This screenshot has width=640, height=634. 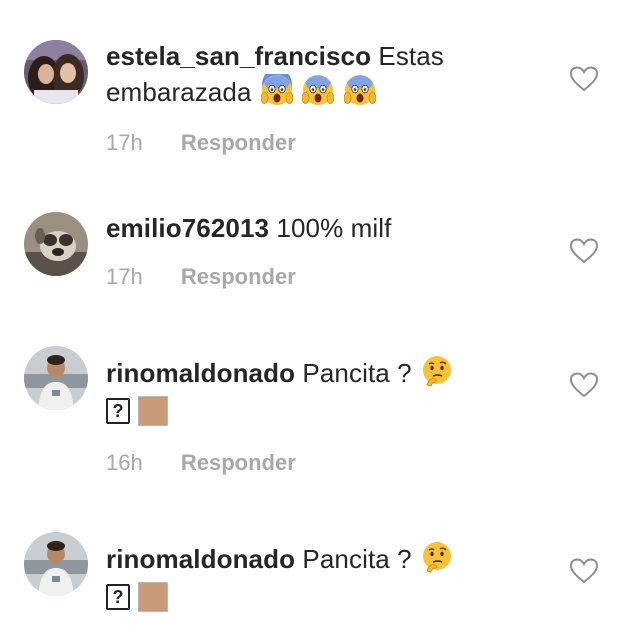 I want to click on comment-meta: 16h Responder, so click(x=201, y=463).